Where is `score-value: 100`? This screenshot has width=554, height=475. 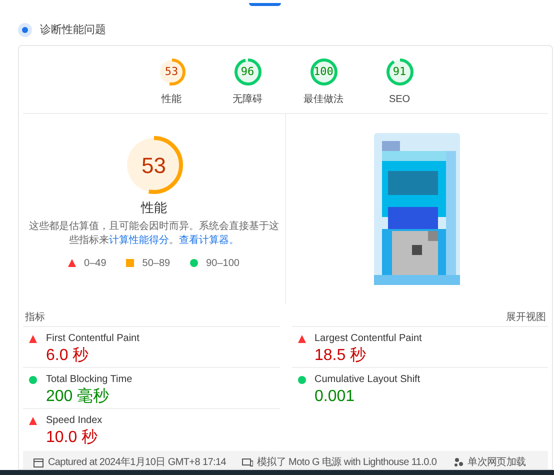 score-value: 100 is located at coordinates (324, 72).